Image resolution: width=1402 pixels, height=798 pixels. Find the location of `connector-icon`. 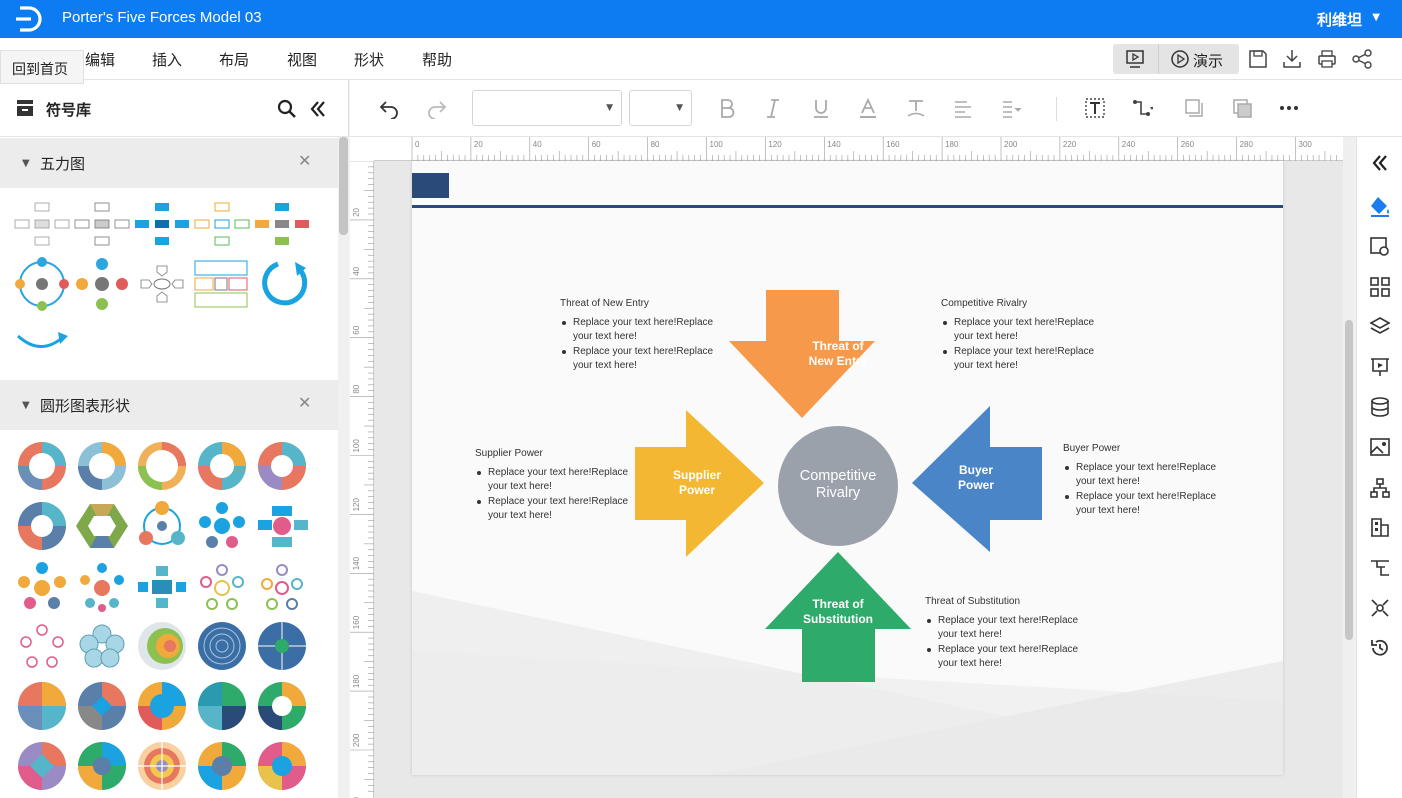

connector-icon is located at coordinates (1142, 108).